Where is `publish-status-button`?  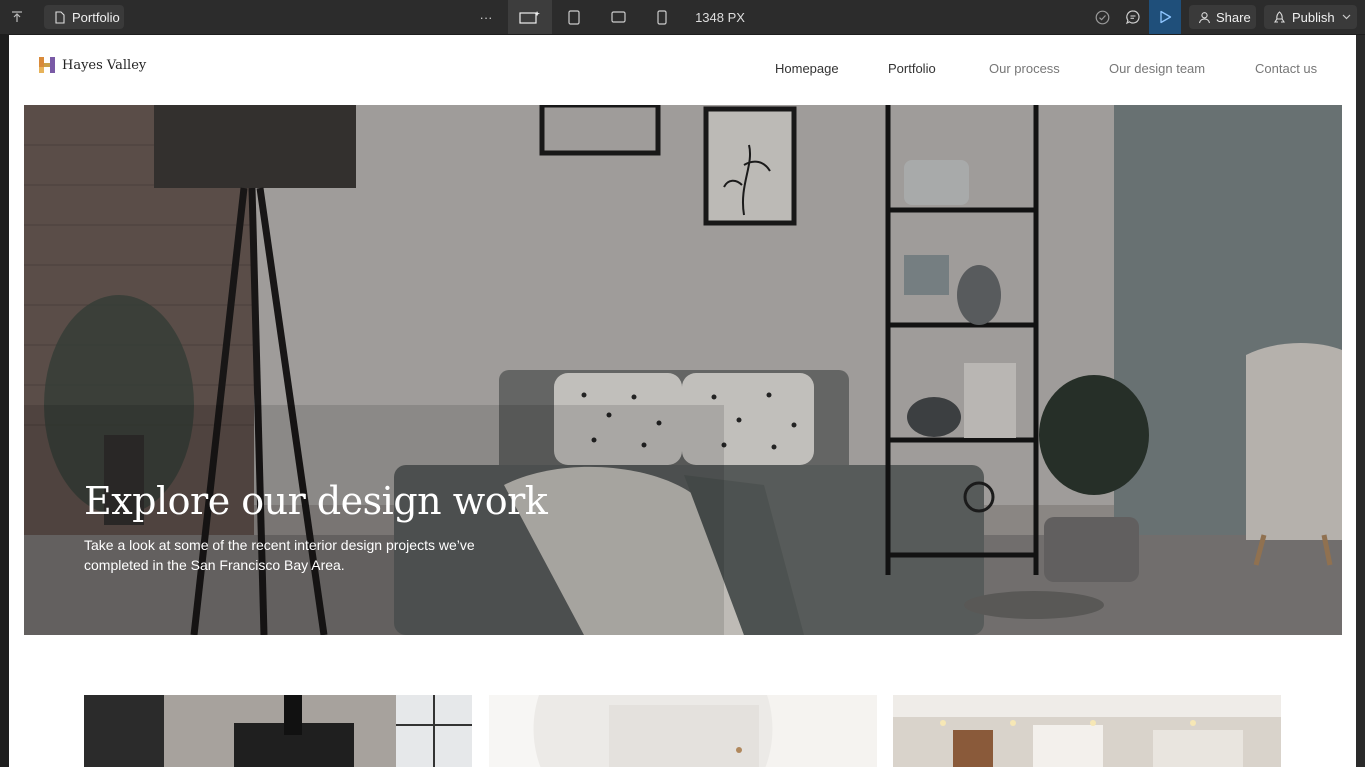
publish-status-button is located at coordinates (1102, 17).